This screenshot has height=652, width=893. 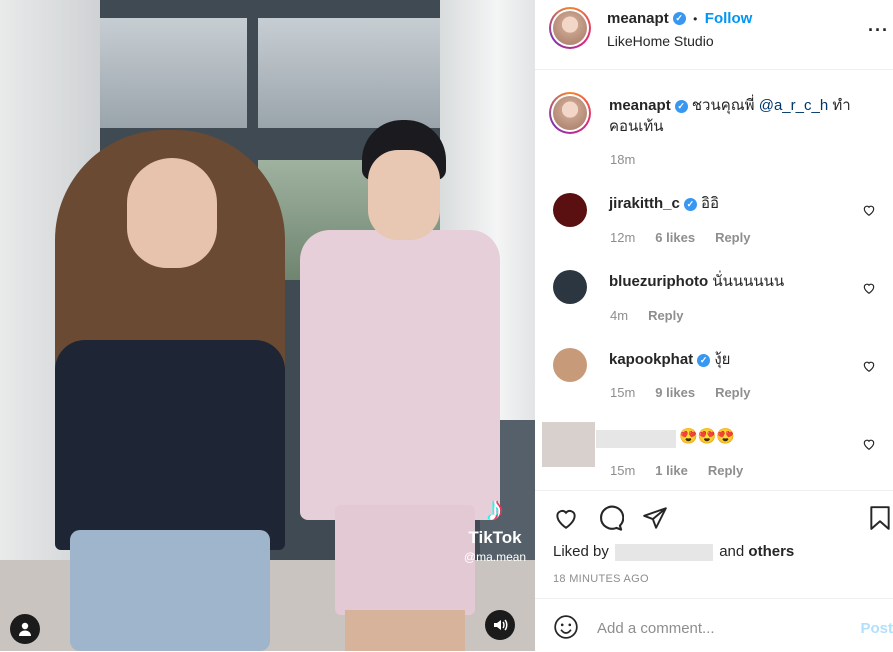 I want to click on author-avatar, so click(x=570, y=28).